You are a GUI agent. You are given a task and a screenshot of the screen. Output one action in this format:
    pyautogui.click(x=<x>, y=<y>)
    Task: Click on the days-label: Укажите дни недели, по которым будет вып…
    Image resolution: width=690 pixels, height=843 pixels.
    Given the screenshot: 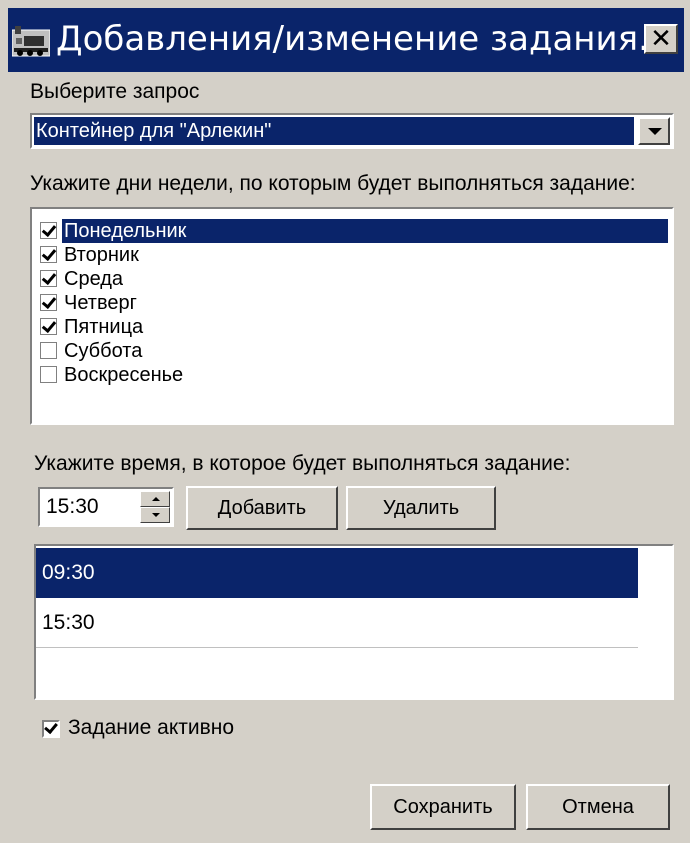 What is the action you would take?
    pyautogui.click(x=333, y=183)
    